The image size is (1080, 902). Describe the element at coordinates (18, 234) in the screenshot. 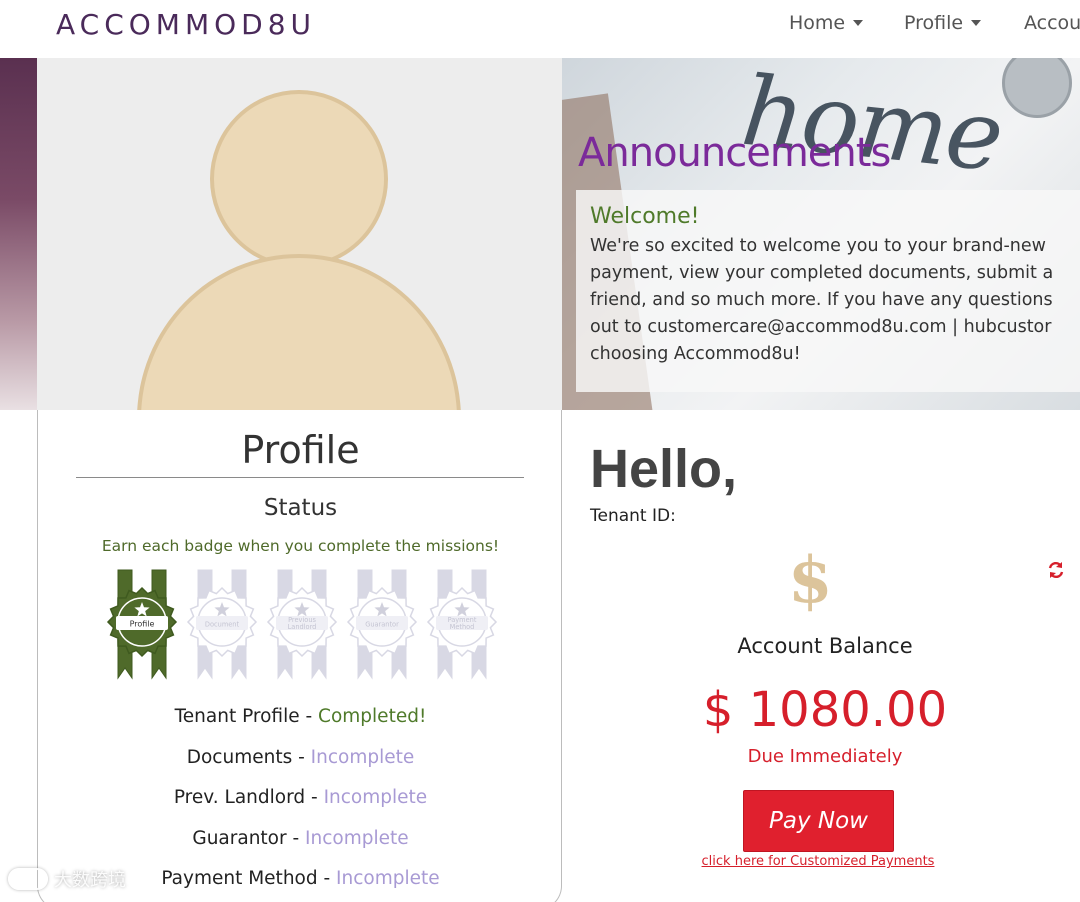

I see `hero-background-strip` at that location.